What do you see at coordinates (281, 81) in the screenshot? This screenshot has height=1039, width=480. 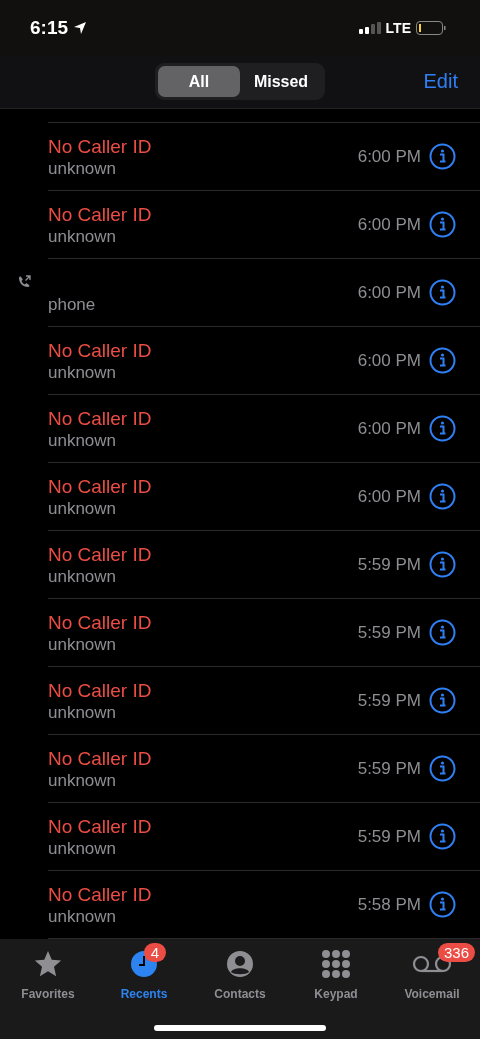 I see `segment-tab: Missed` at bounding box center [281, 81].